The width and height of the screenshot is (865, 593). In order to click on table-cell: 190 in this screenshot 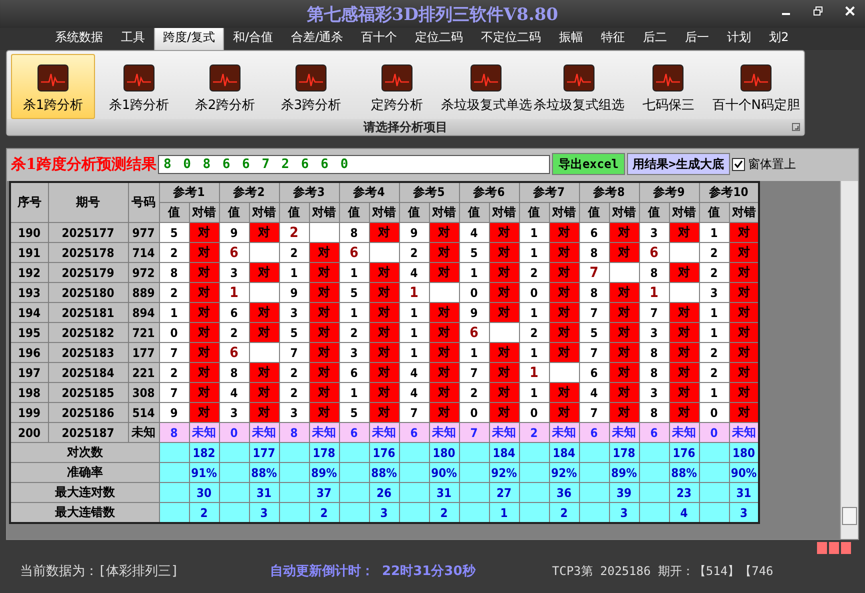, I will do `click(29, 232)`.